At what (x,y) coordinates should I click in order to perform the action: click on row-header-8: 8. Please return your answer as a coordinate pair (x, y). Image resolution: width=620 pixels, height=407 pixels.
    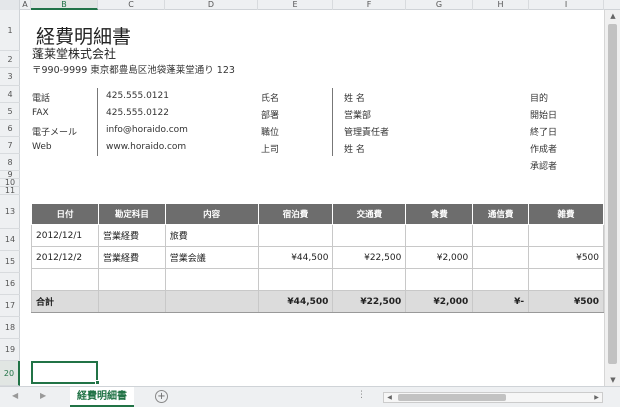
    Looking at the image, I should click on (10, 162).